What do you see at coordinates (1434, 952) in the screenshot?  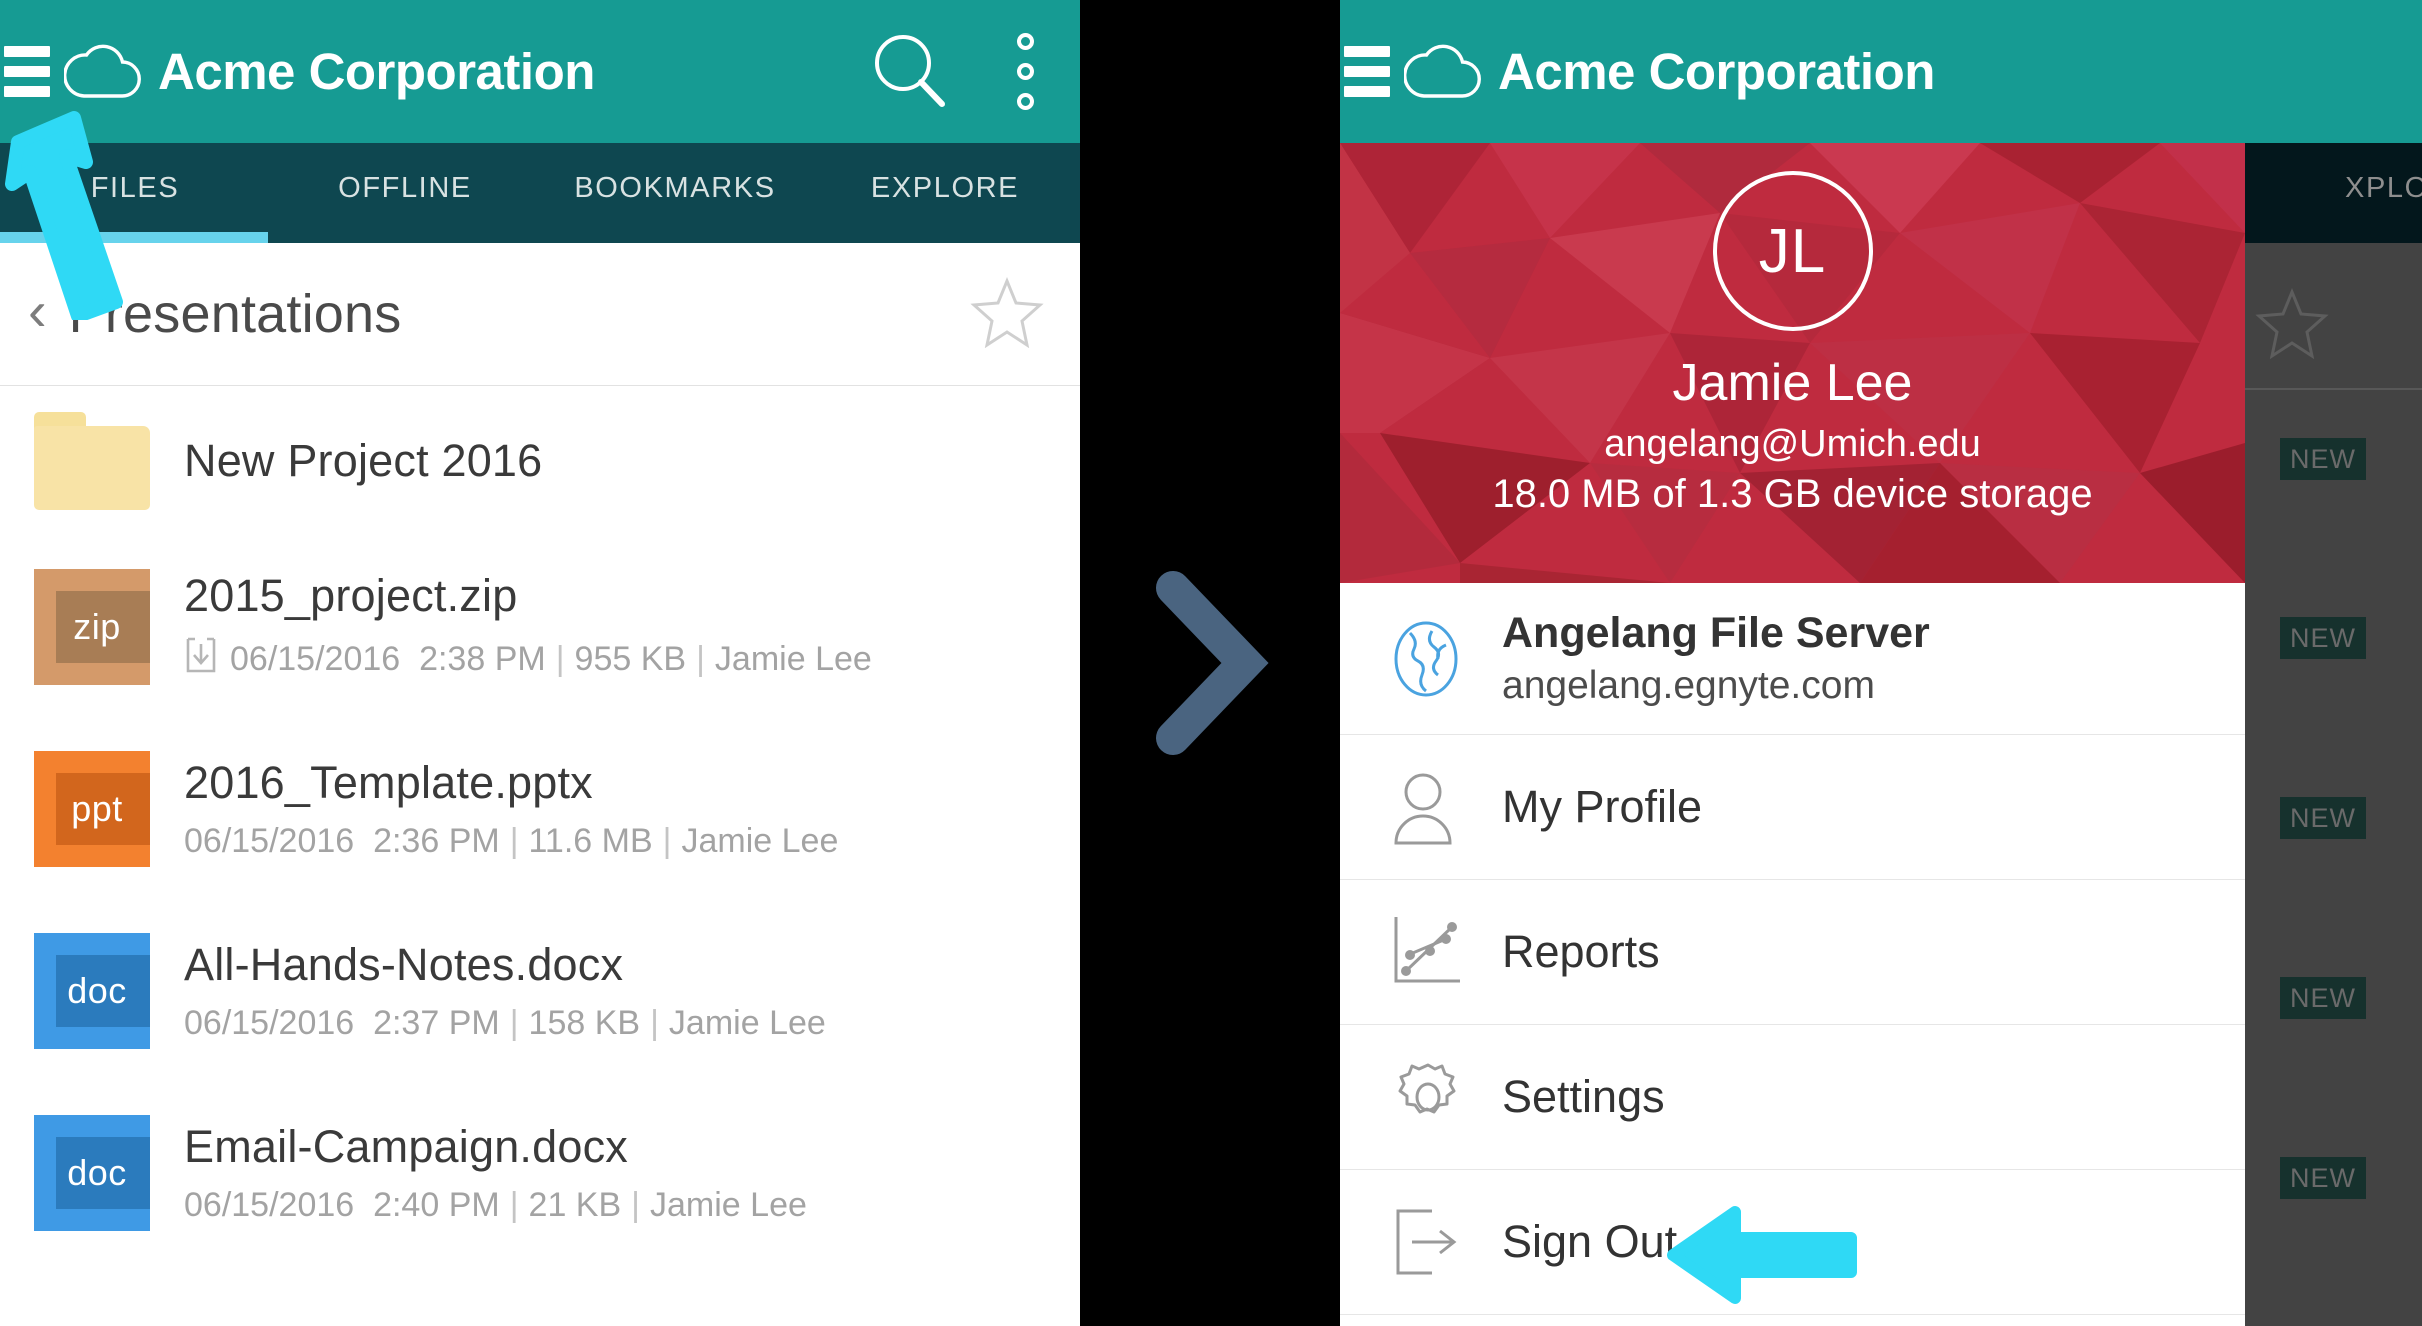 I see `chart-icon` at bounding box center [1434, 952].